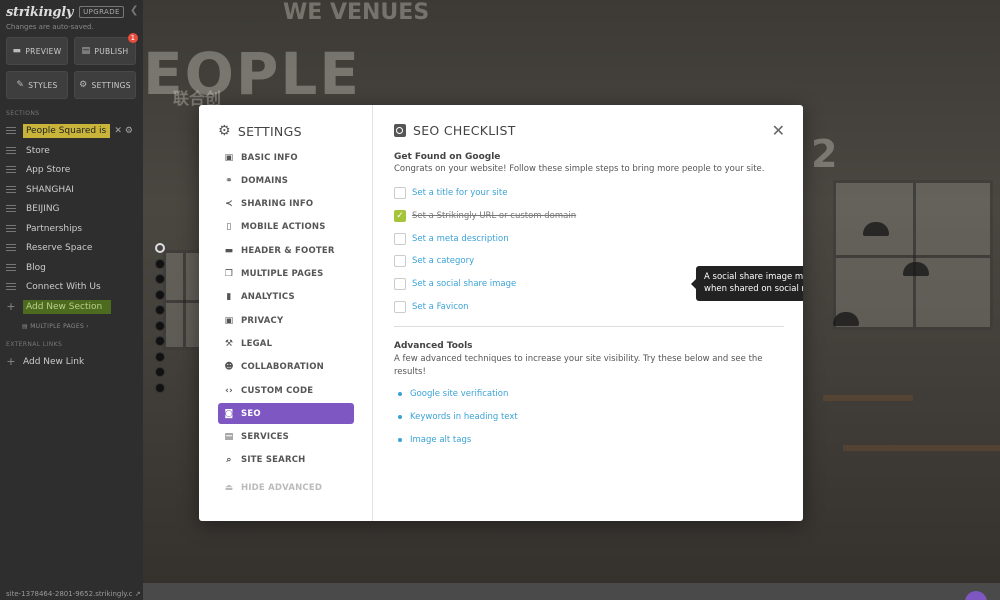  I want to click on autosave-status: Changes are auto-saved., so click(50, 27).